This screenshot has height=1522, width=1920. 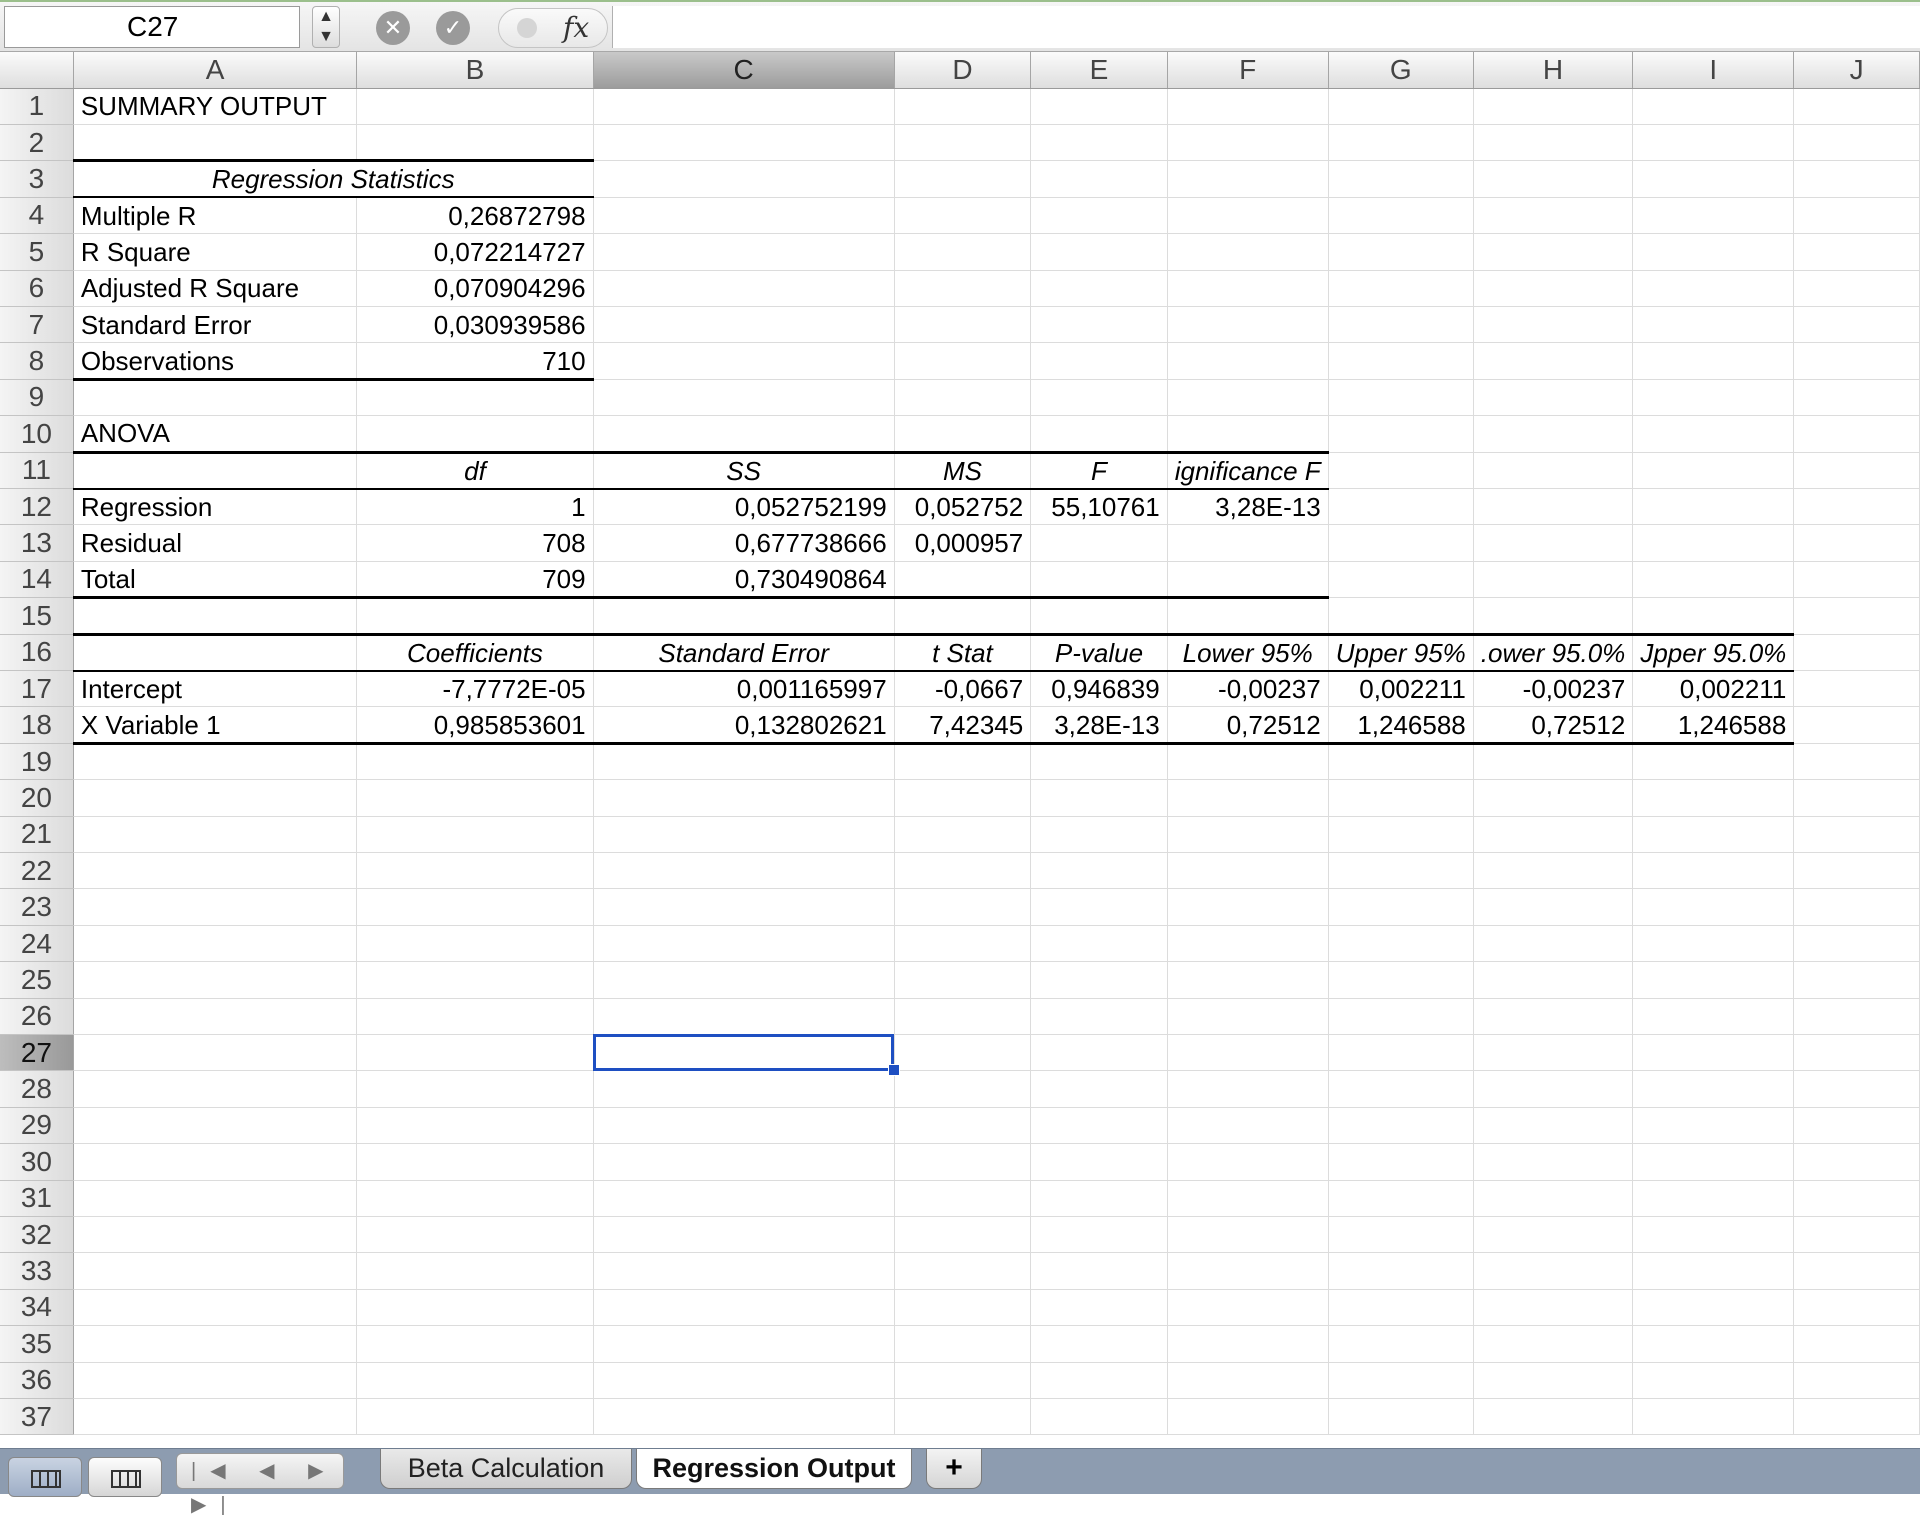 I want to click on cell-a17: Intercept, so click(x=215, y=689).